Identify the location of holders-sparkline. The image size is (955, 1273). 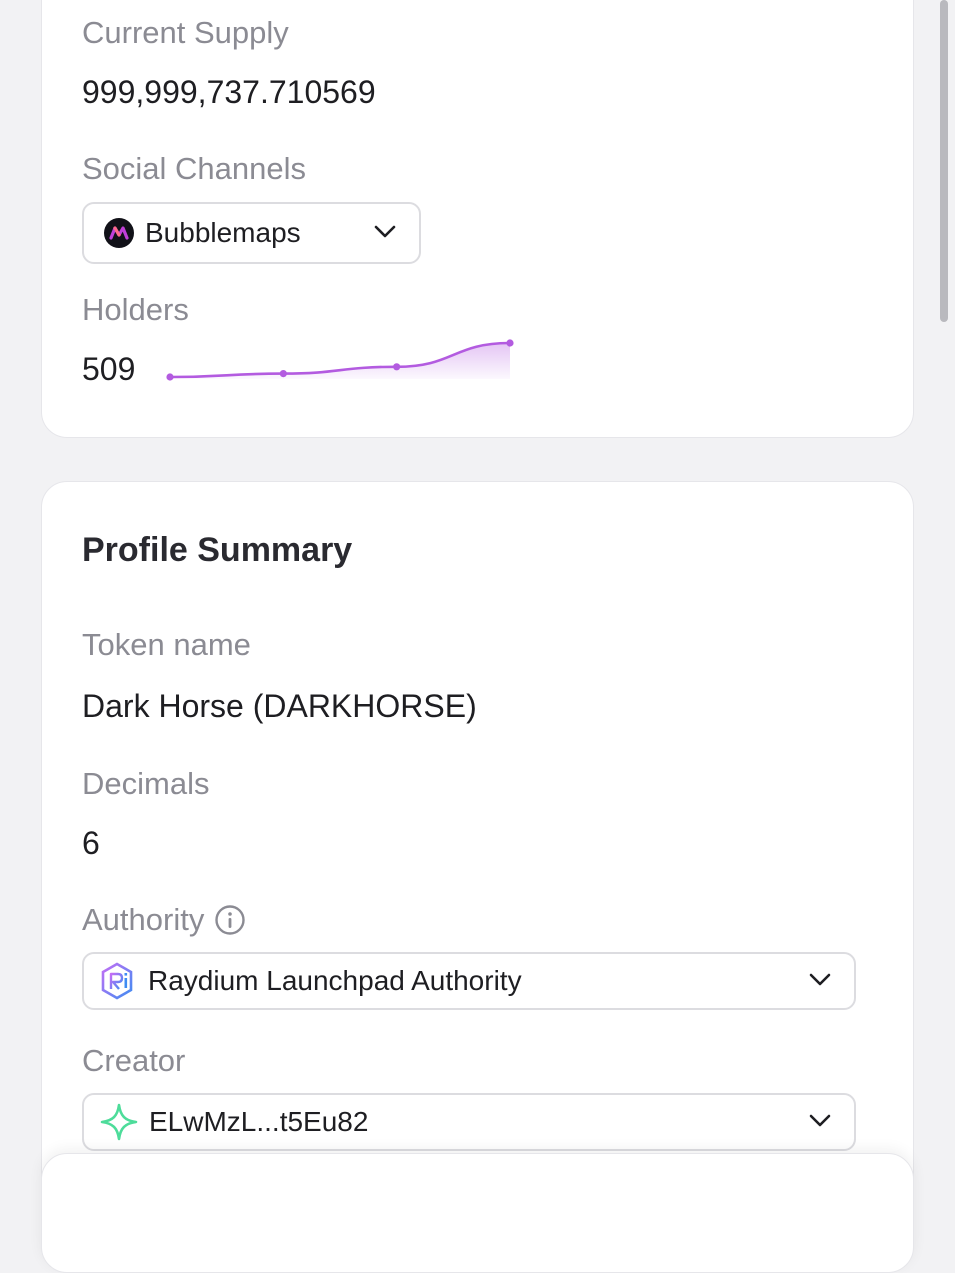
(340, 360).